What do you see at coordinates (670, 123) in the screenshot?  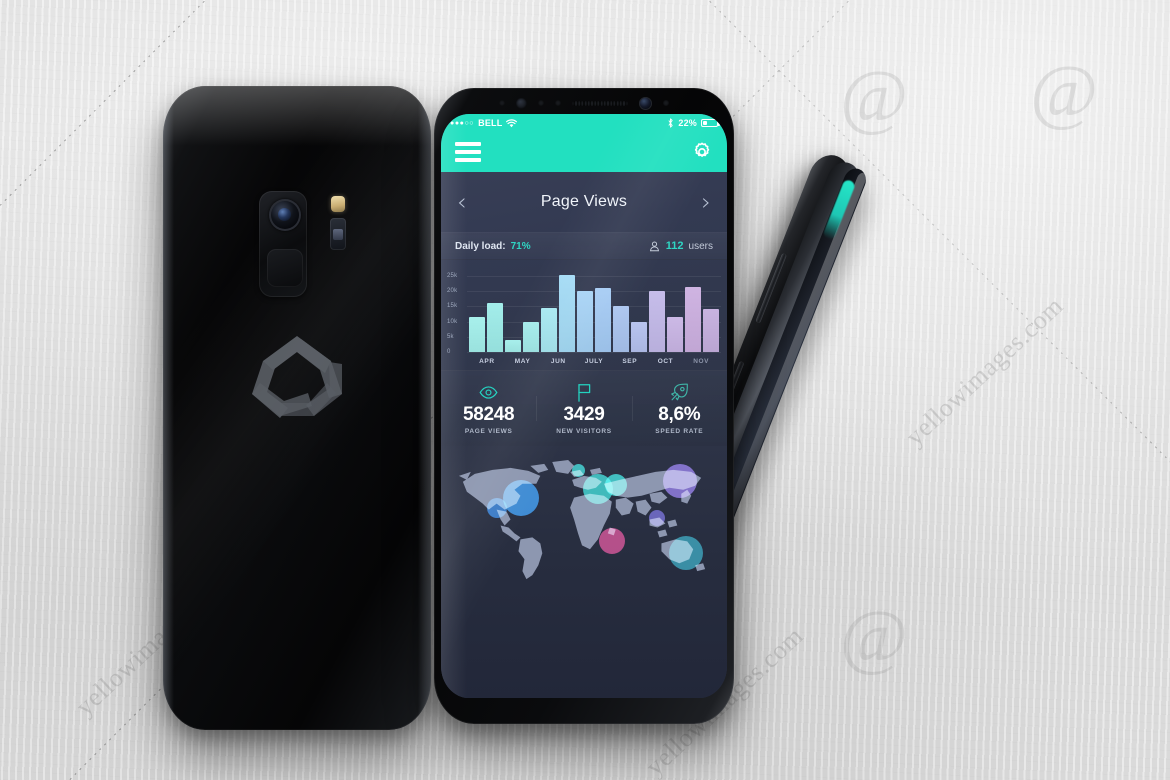 I see `bluetooth-icon` at bounding box center [670, 123].